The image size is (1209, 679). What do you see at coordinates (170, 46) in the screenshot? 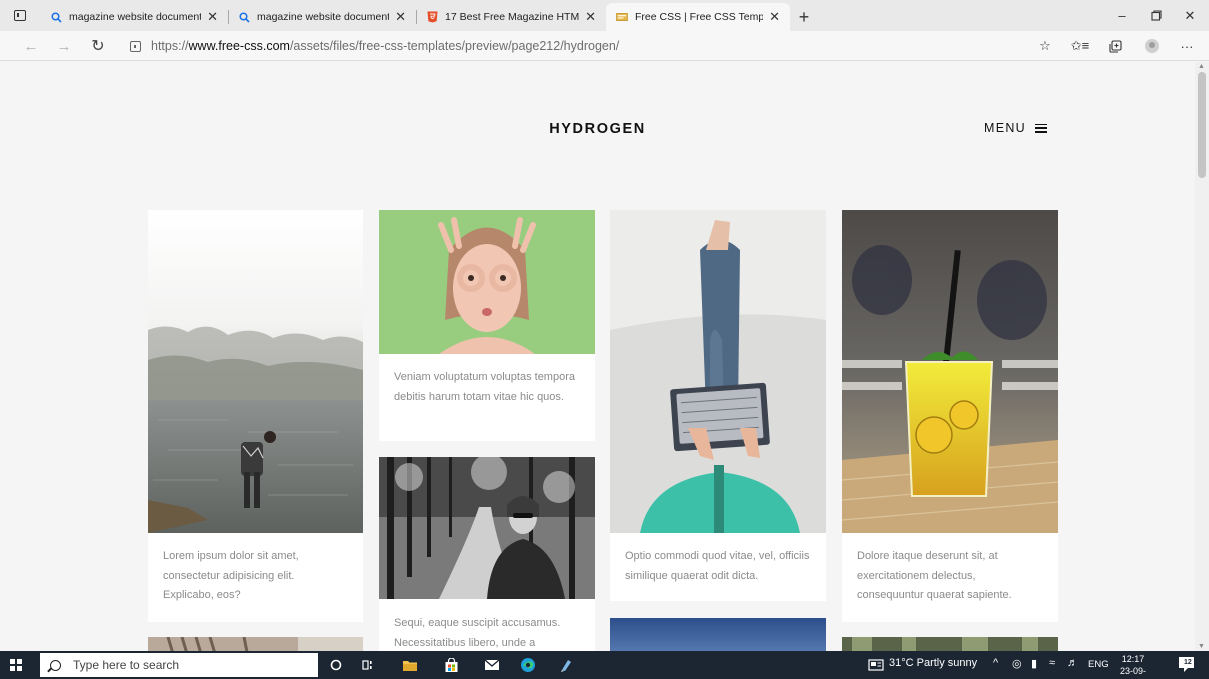
I see `url-scheme: https://` at bounding box center [170, 46].